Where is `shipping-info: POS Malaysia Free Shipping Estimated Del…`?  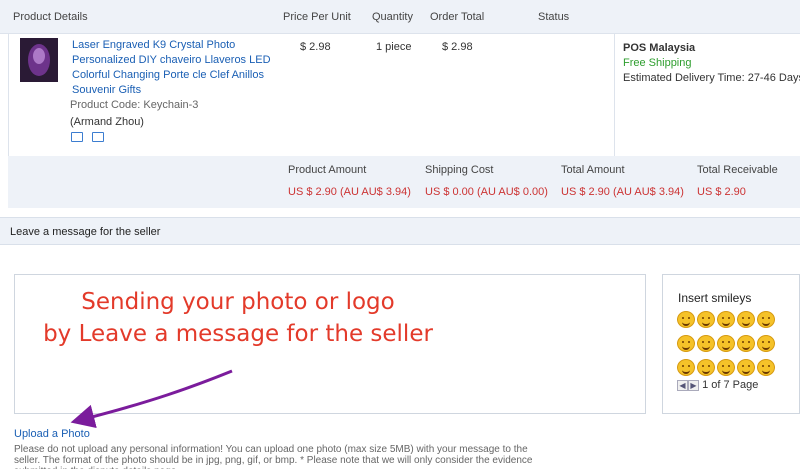 shipping-info: POS Malaysia Free Shipping Estimated Del… is located at coordinates (711, 63).